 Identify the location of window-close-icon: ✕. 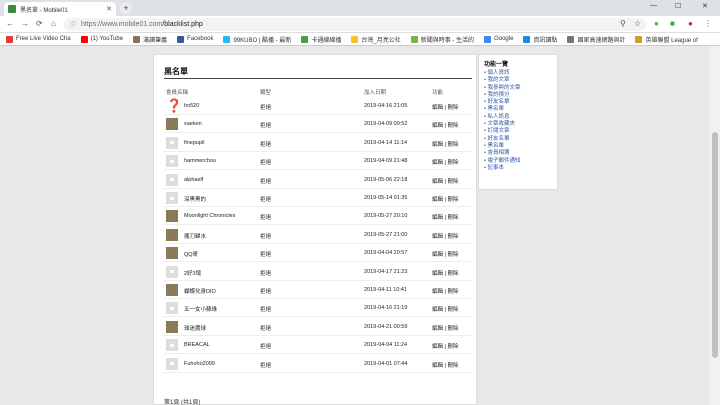
(705, 6).